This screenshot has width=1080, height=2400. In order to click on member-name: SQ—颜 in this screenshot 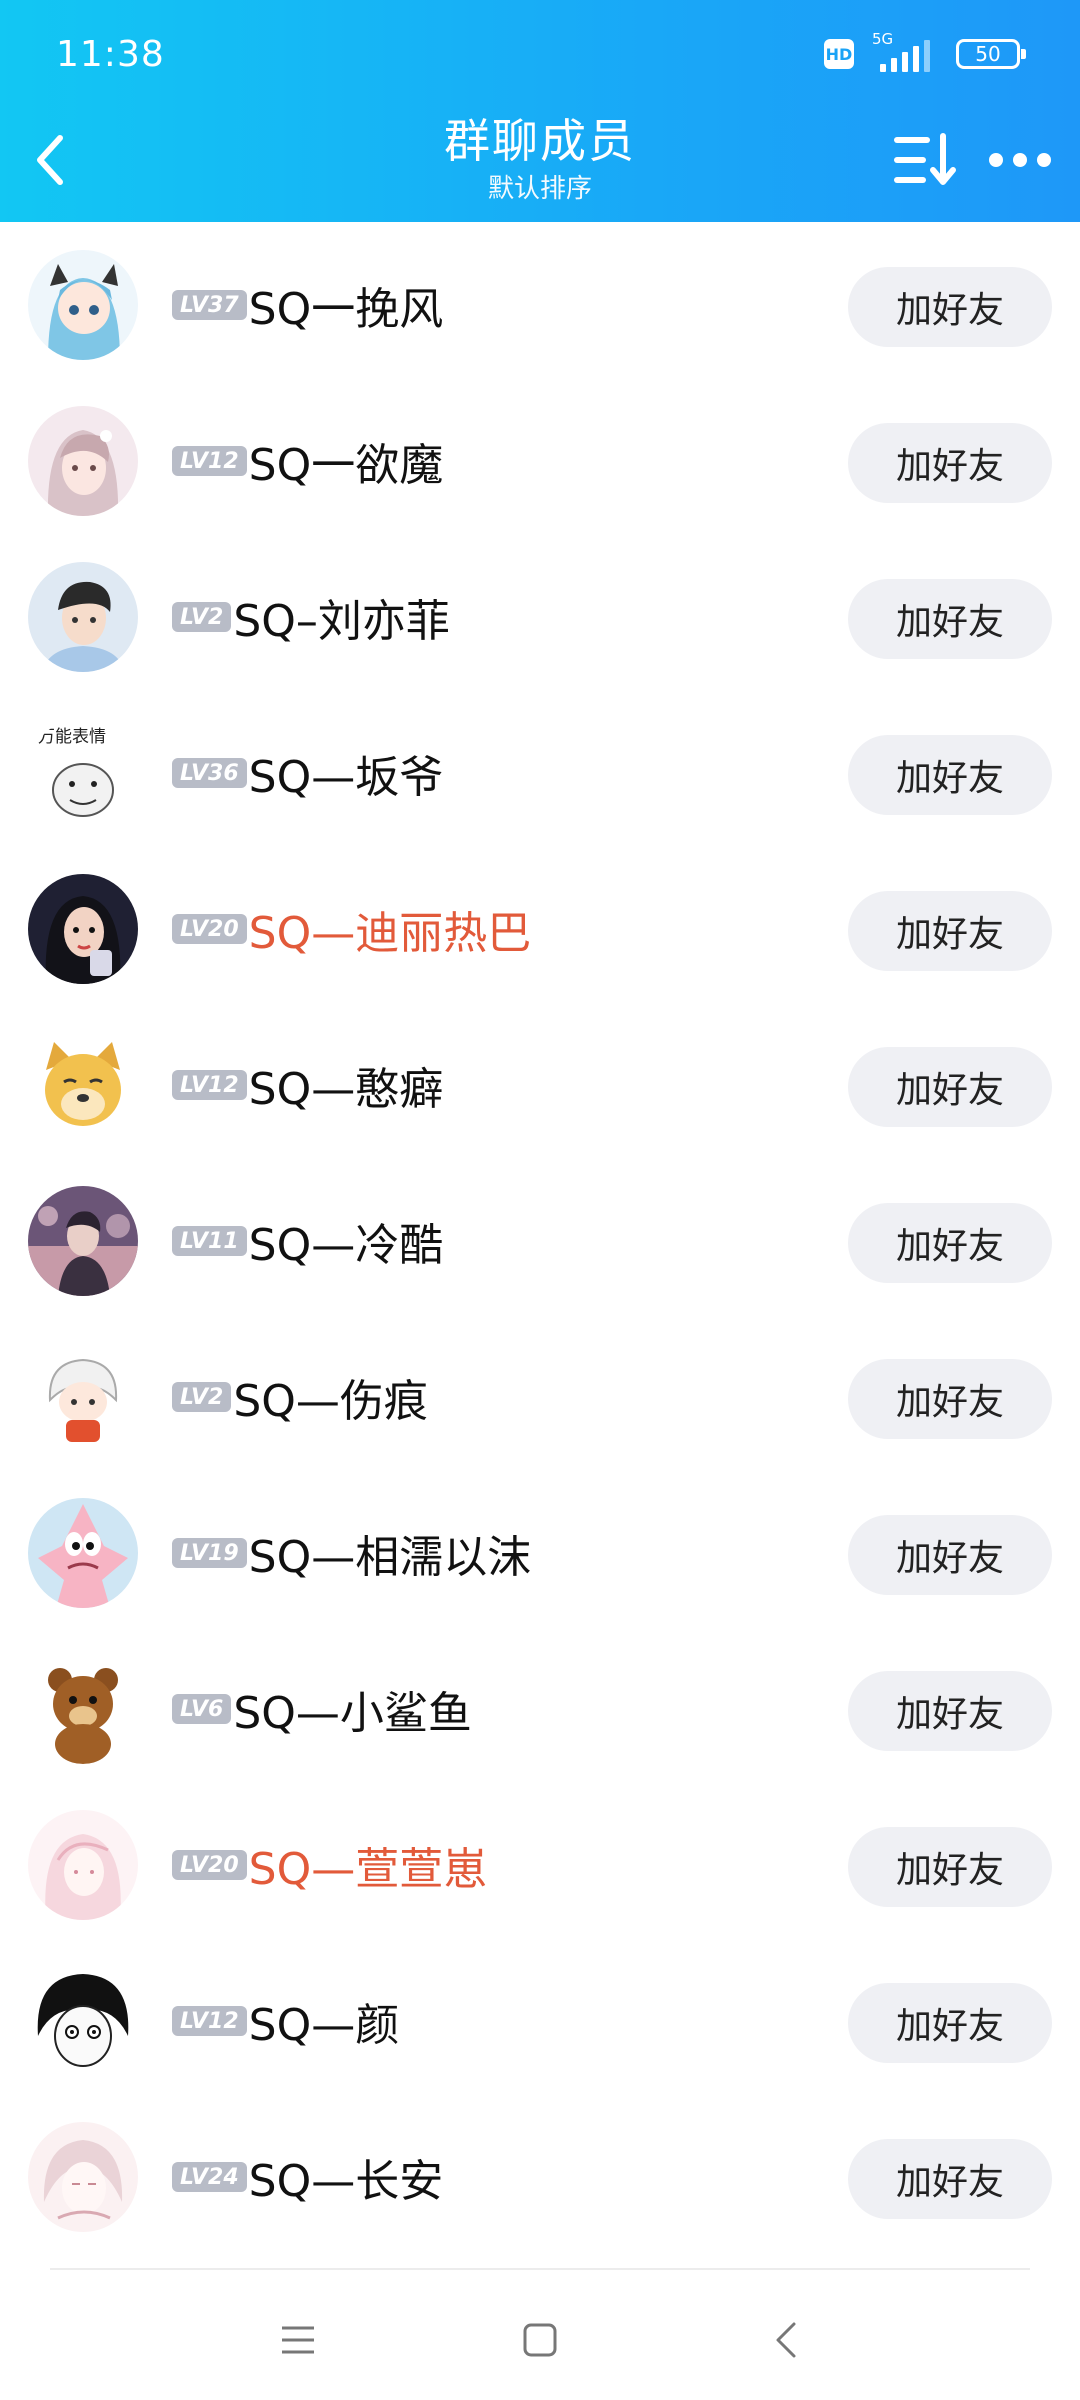, I will do `click(324, 2025)`.